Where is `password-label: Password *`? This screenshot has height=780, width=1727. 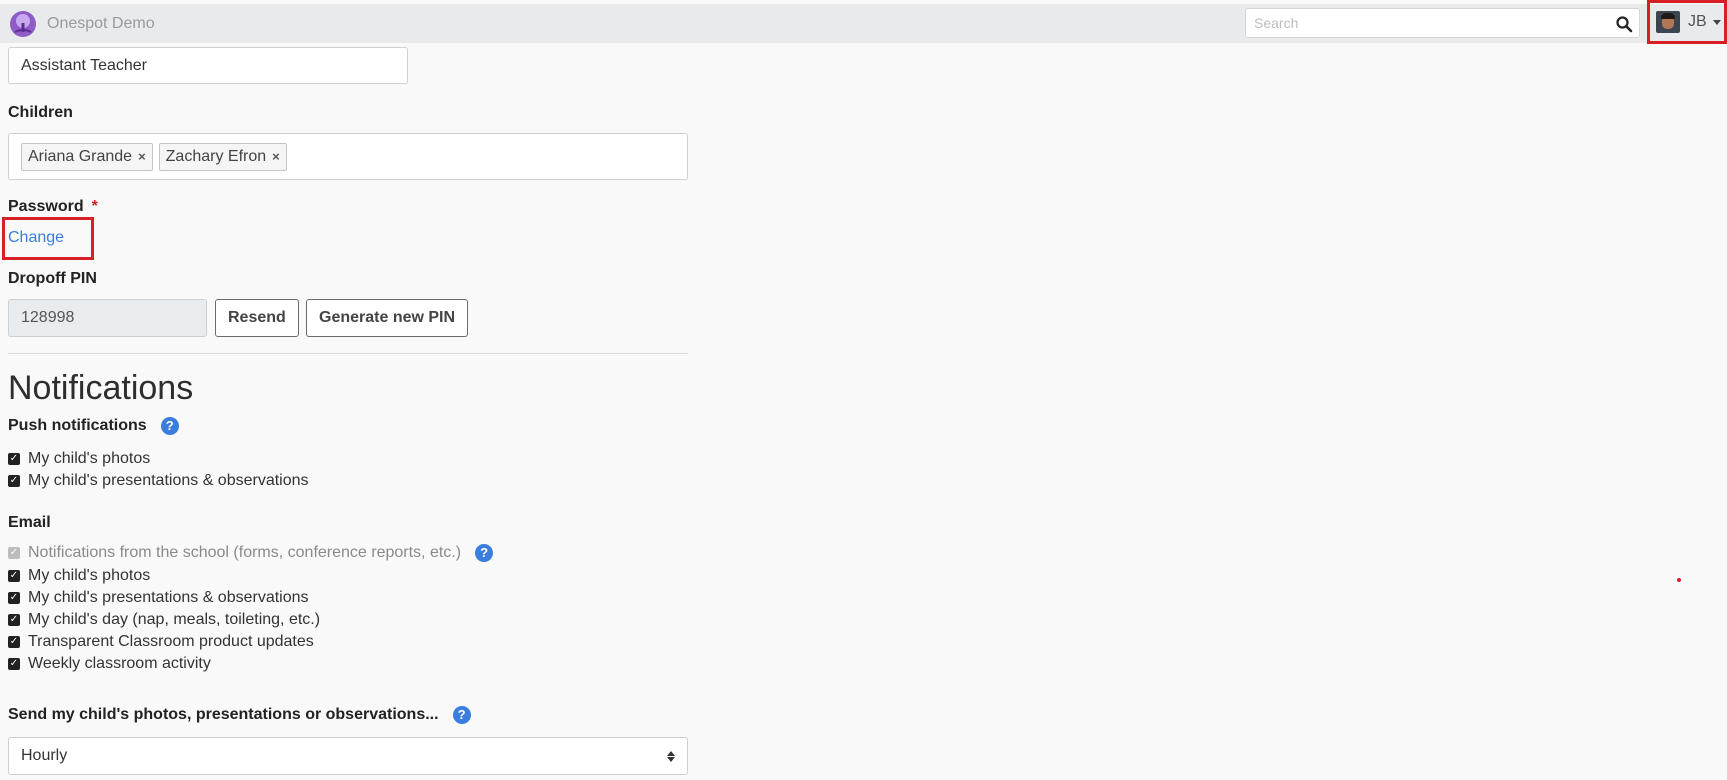 password-label: Password * is located at coordinates (53, 207).